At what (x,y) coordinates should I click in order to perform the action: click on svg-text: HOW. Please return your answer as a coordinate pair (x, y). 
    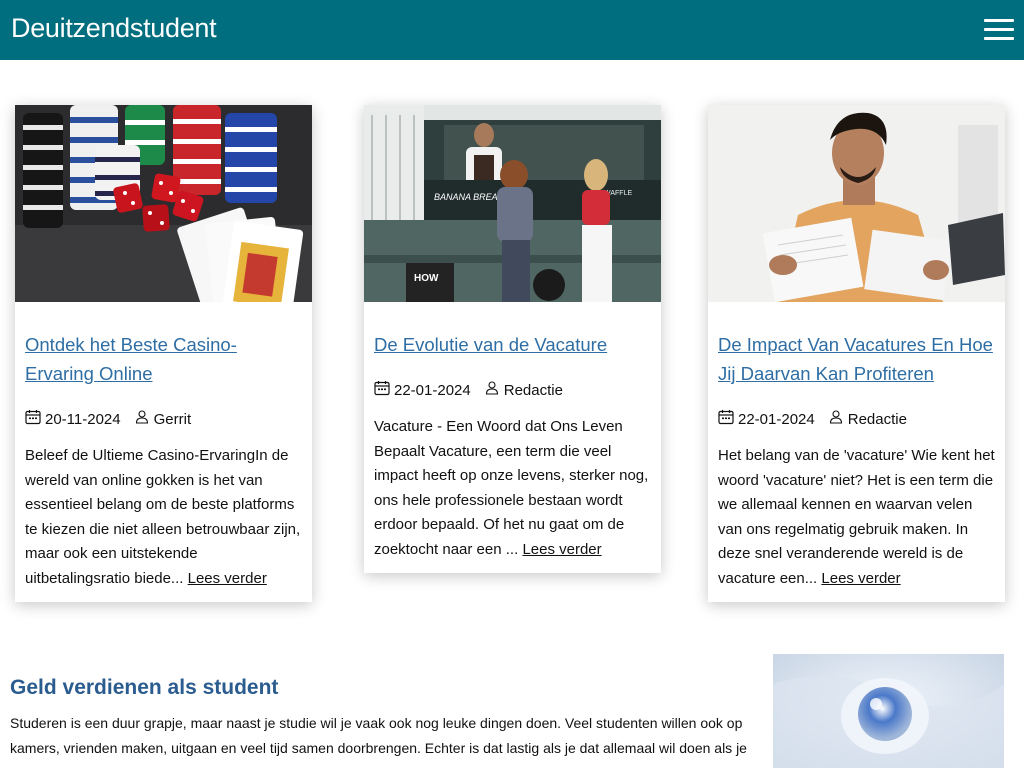
    Looking at the image, I should click on (426, 278).